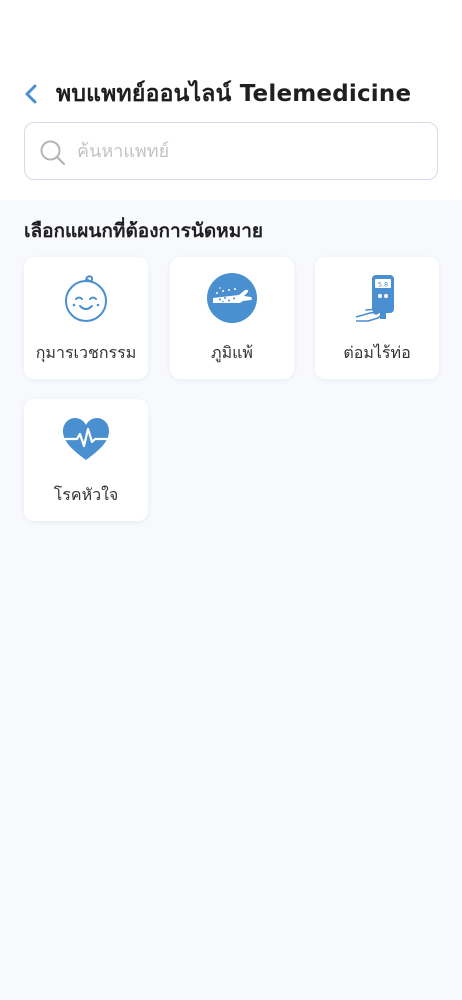 Image resolution: width=462 pixels, height=1000 pixels. Describe the element at coordinates (232, 352) in the screenshot. I see `dept-label: ภูมิแพ้` at that location.